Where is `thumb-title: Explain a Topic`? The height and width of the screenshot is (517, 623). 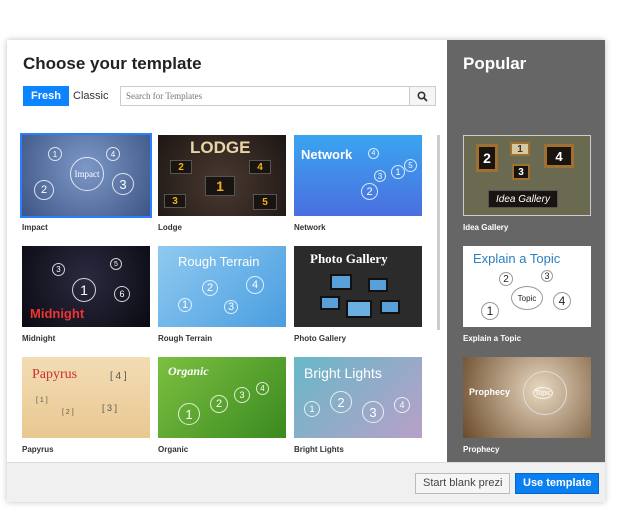 thumb-title: Explain a Topic is located at coordinates (517, 258).